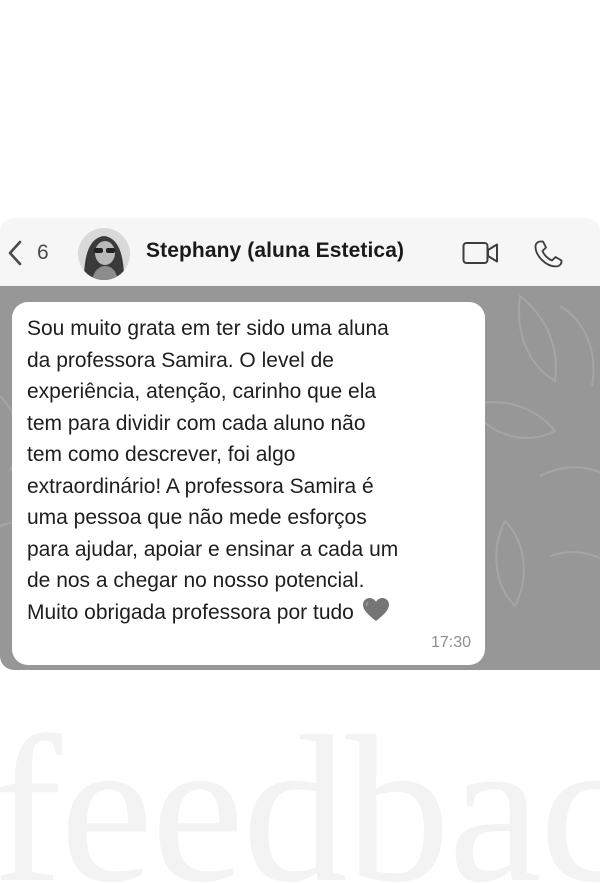  What do you see at coordinates (27, 253) in the screenshot?
I see `back-button: 6` at bounding box center [27, 253].